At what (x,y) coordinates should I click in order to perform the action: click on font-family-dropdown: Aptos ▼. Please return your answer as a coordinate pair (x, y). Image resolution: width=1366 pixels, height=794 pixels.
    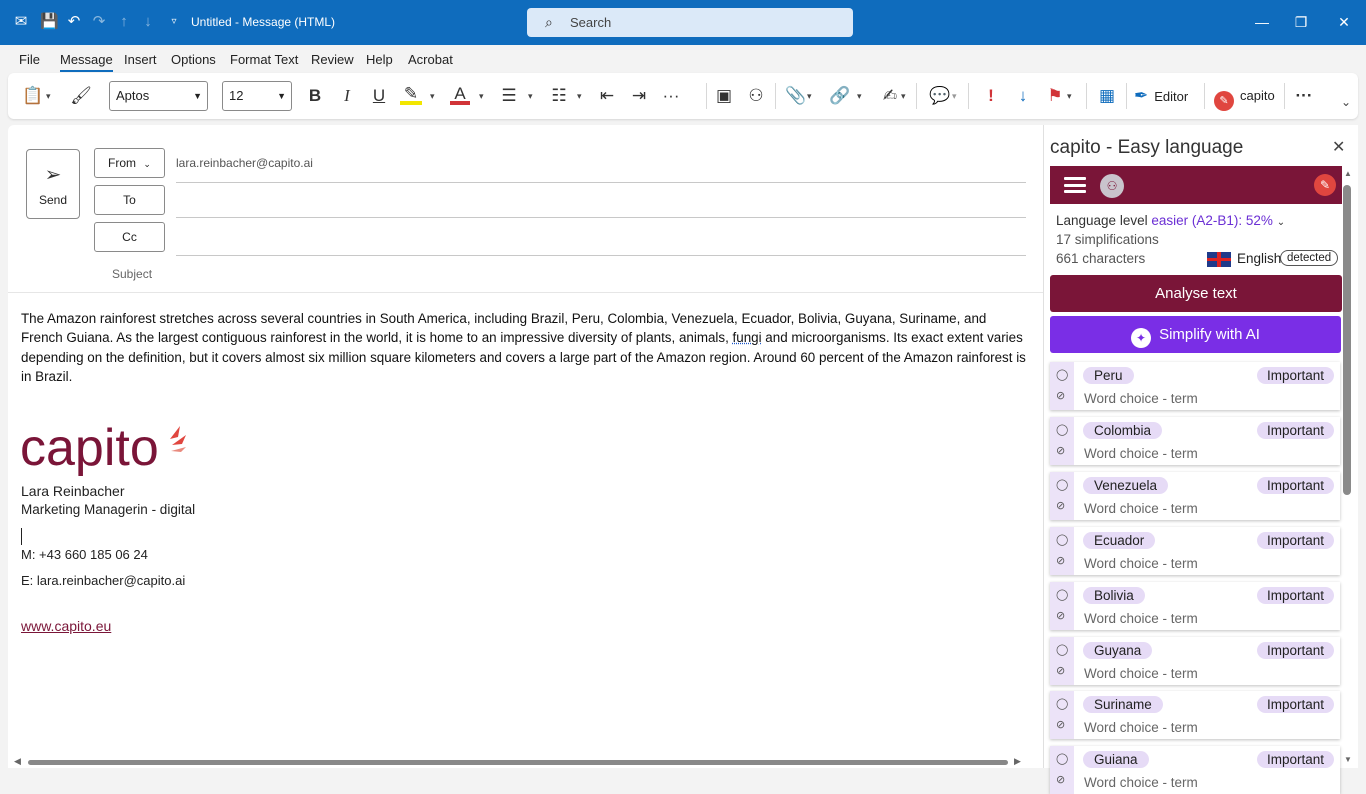
    Looking at the image, I should click on (158, 96).